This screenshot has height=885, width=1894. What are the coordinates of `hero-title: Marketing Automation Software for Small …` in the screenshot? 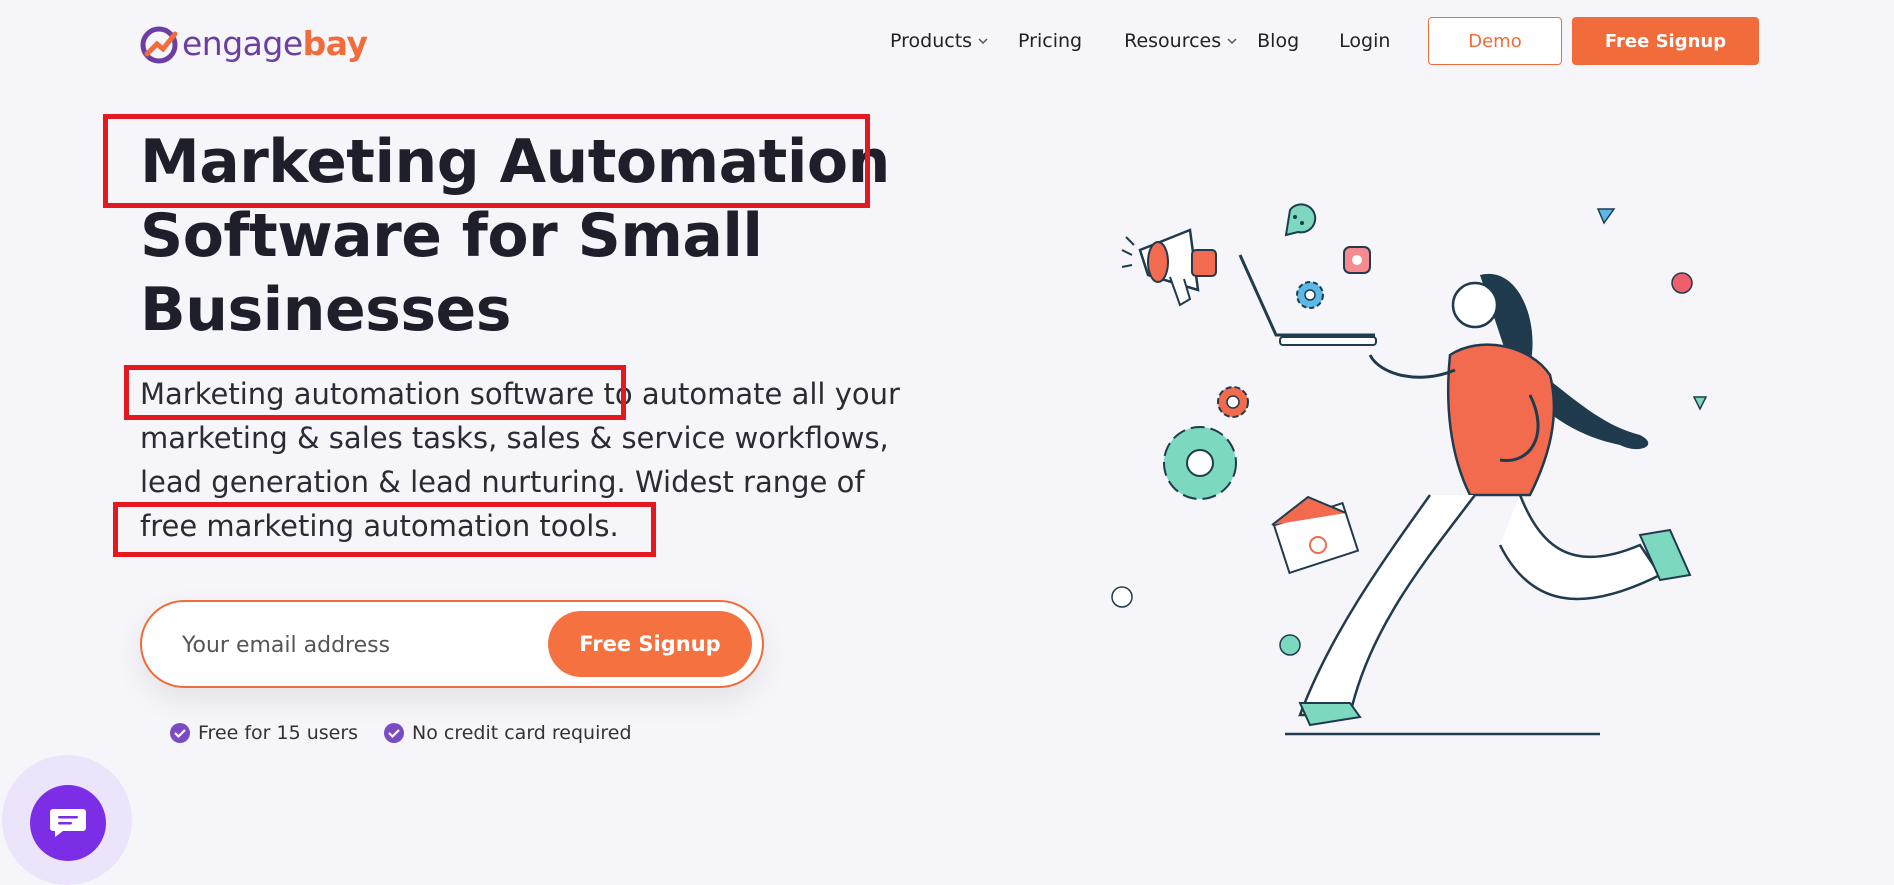 It's located at (515, 236).